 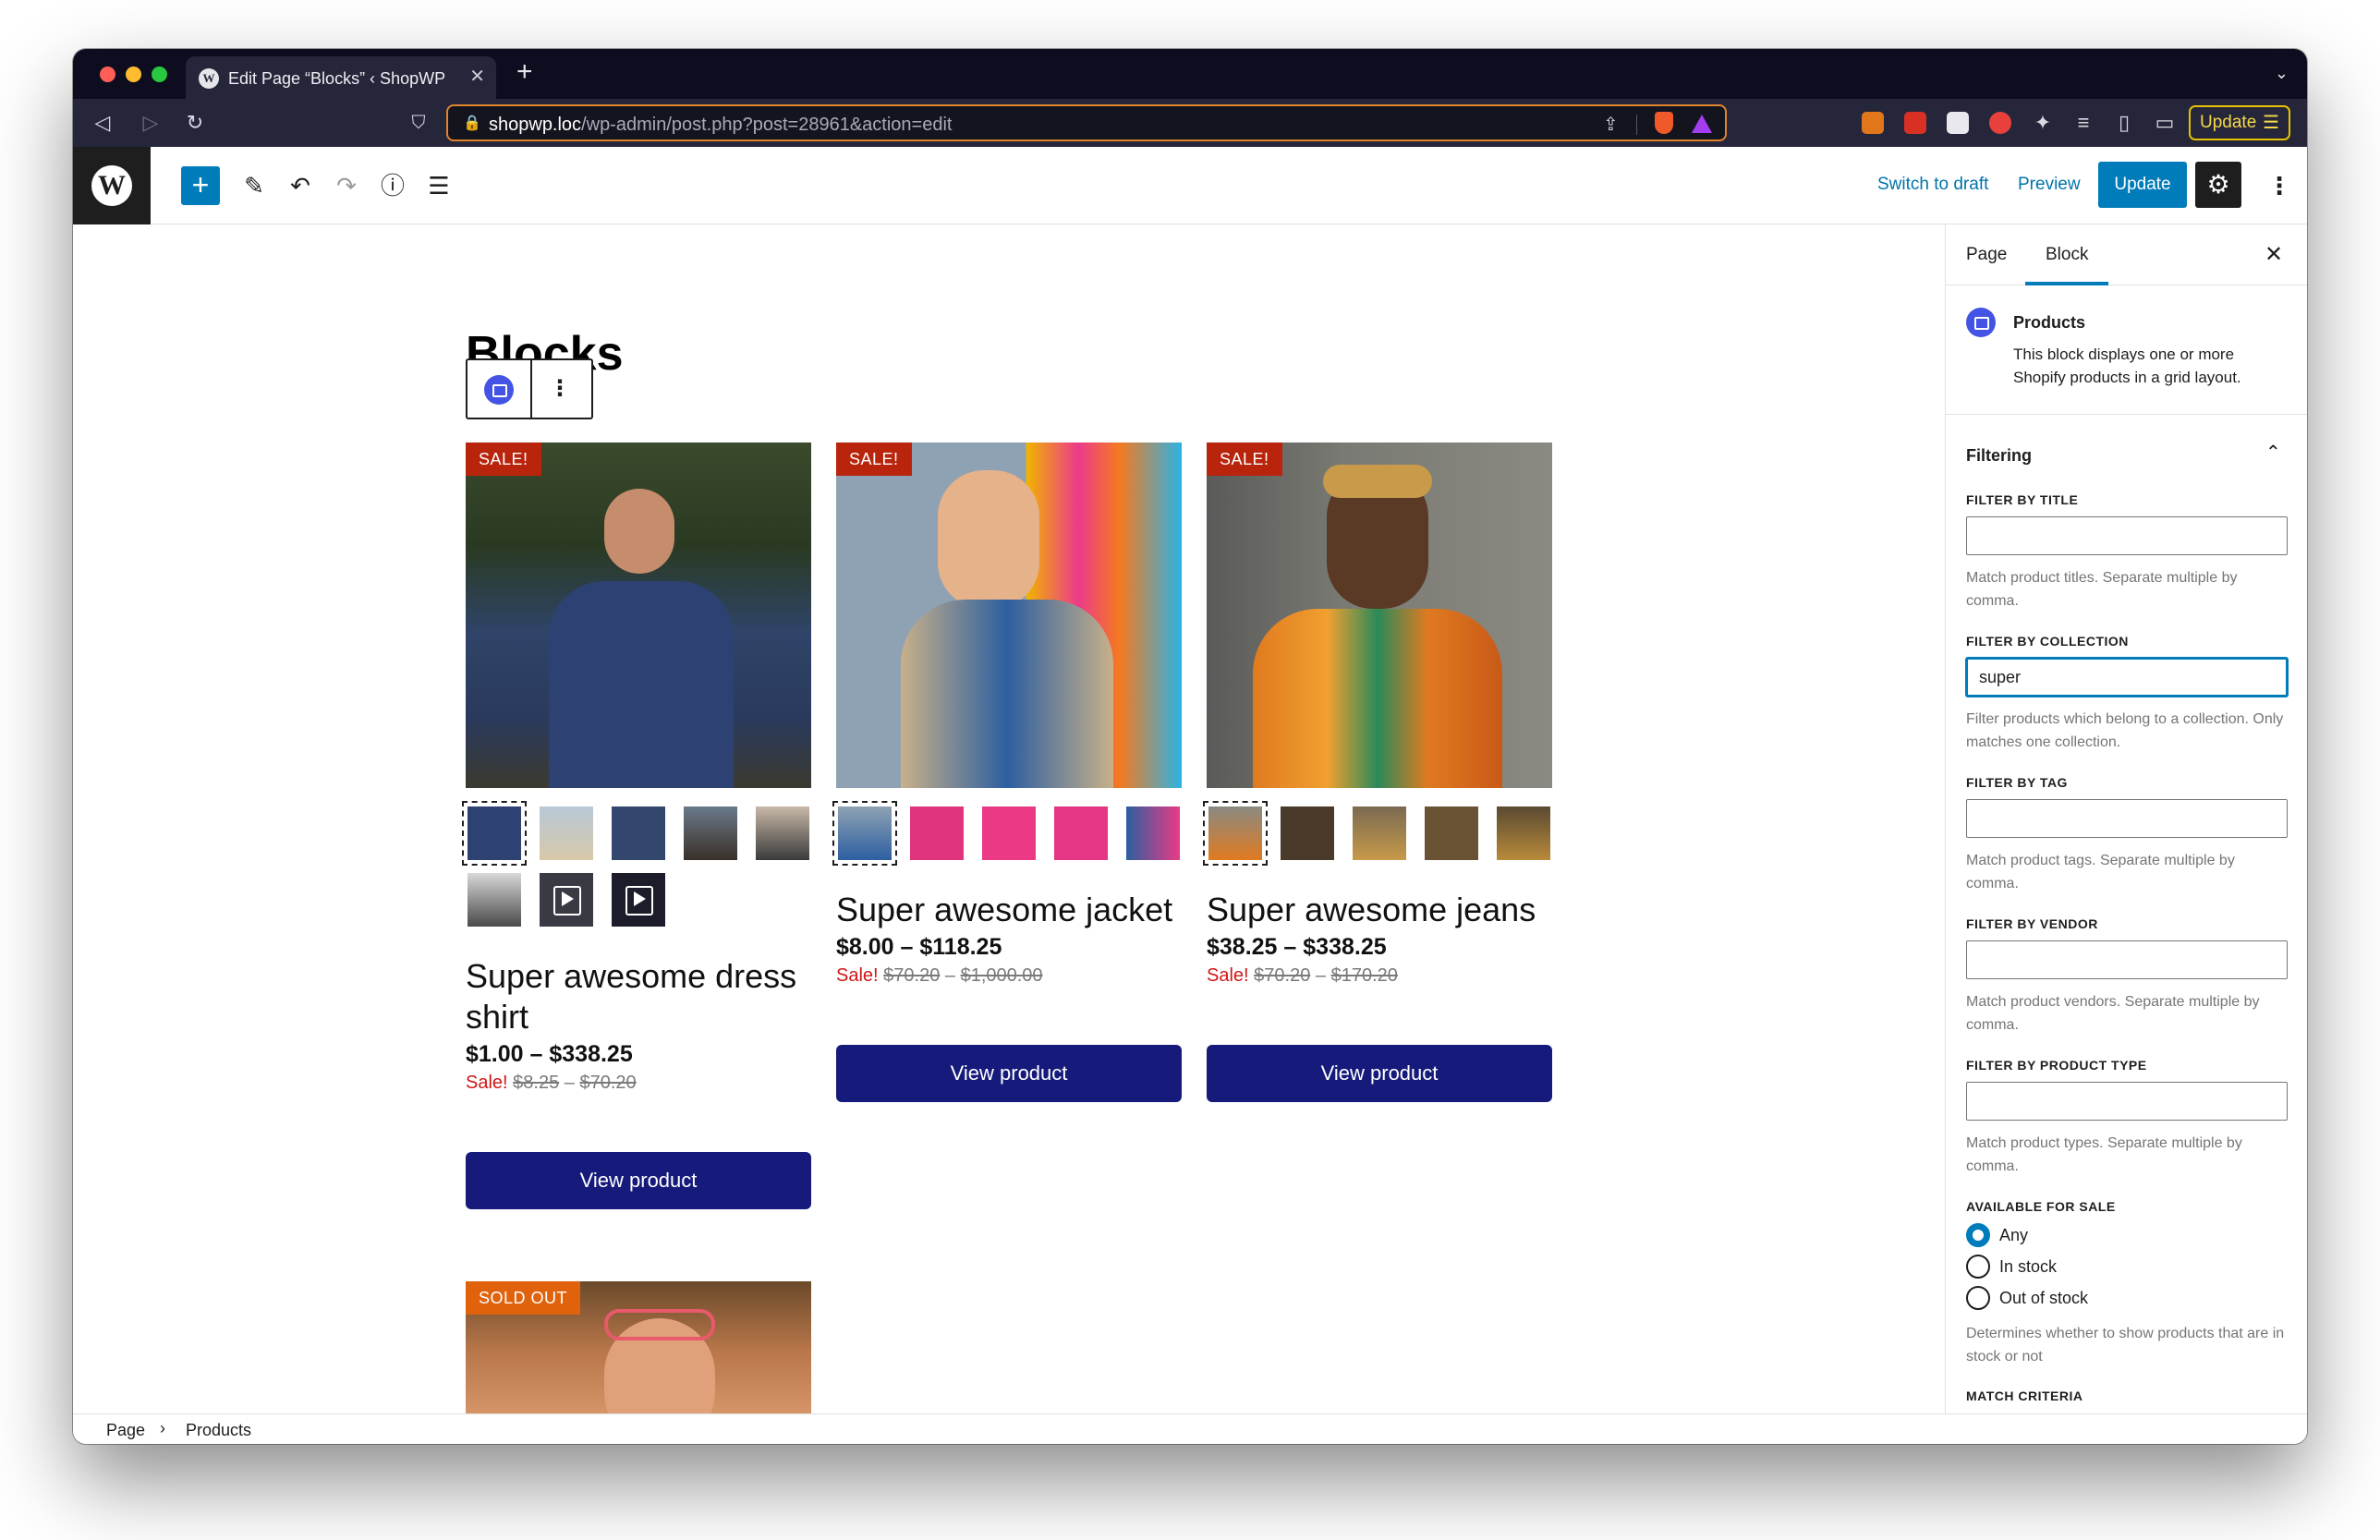 I want to click on new-tab-icon: +, so click(x=524, y=72).